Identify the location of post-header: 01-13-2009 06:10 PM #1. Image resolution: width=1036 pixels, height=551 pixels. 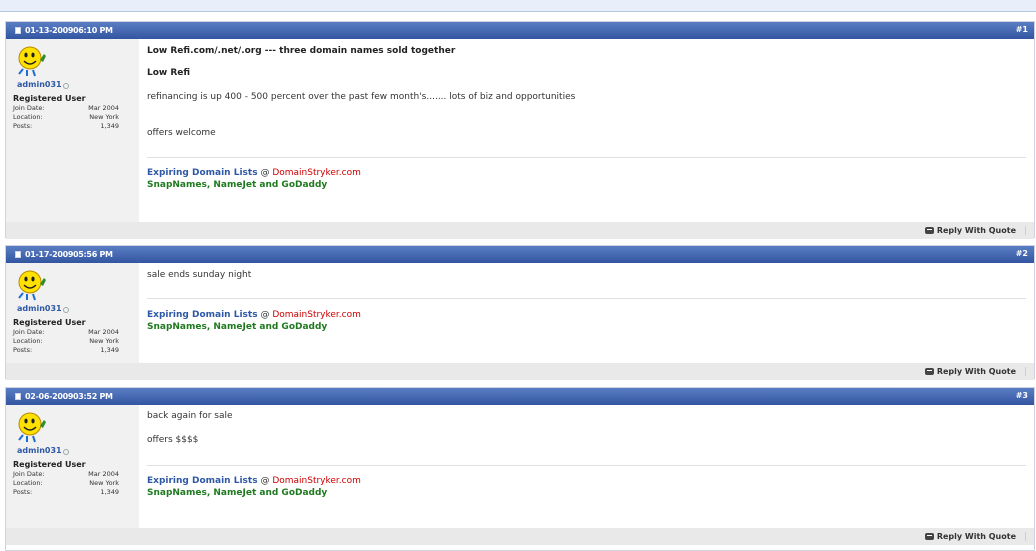
(520, 30).